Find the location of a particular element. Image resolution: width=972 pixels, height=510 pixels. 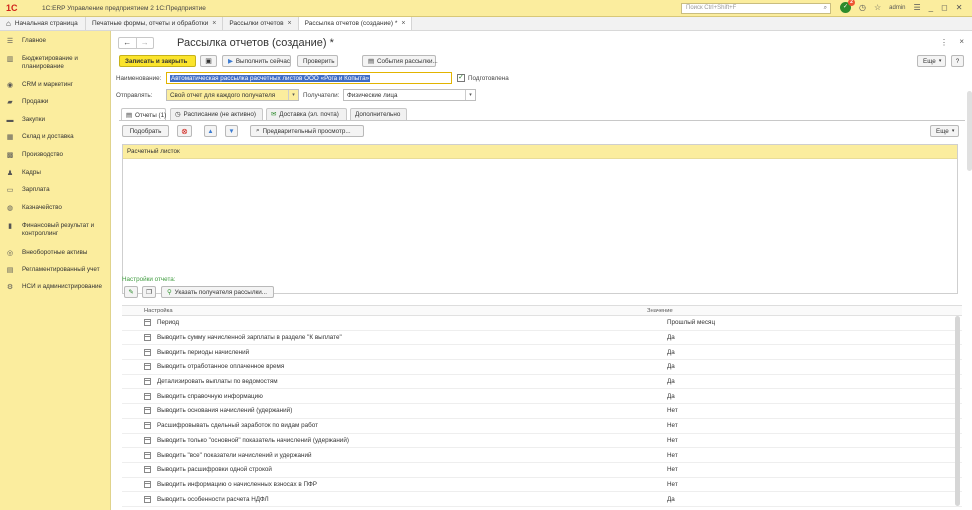

sidebar-item: ⚙ НСИ и администрирование is located at coordinates (55, 287).